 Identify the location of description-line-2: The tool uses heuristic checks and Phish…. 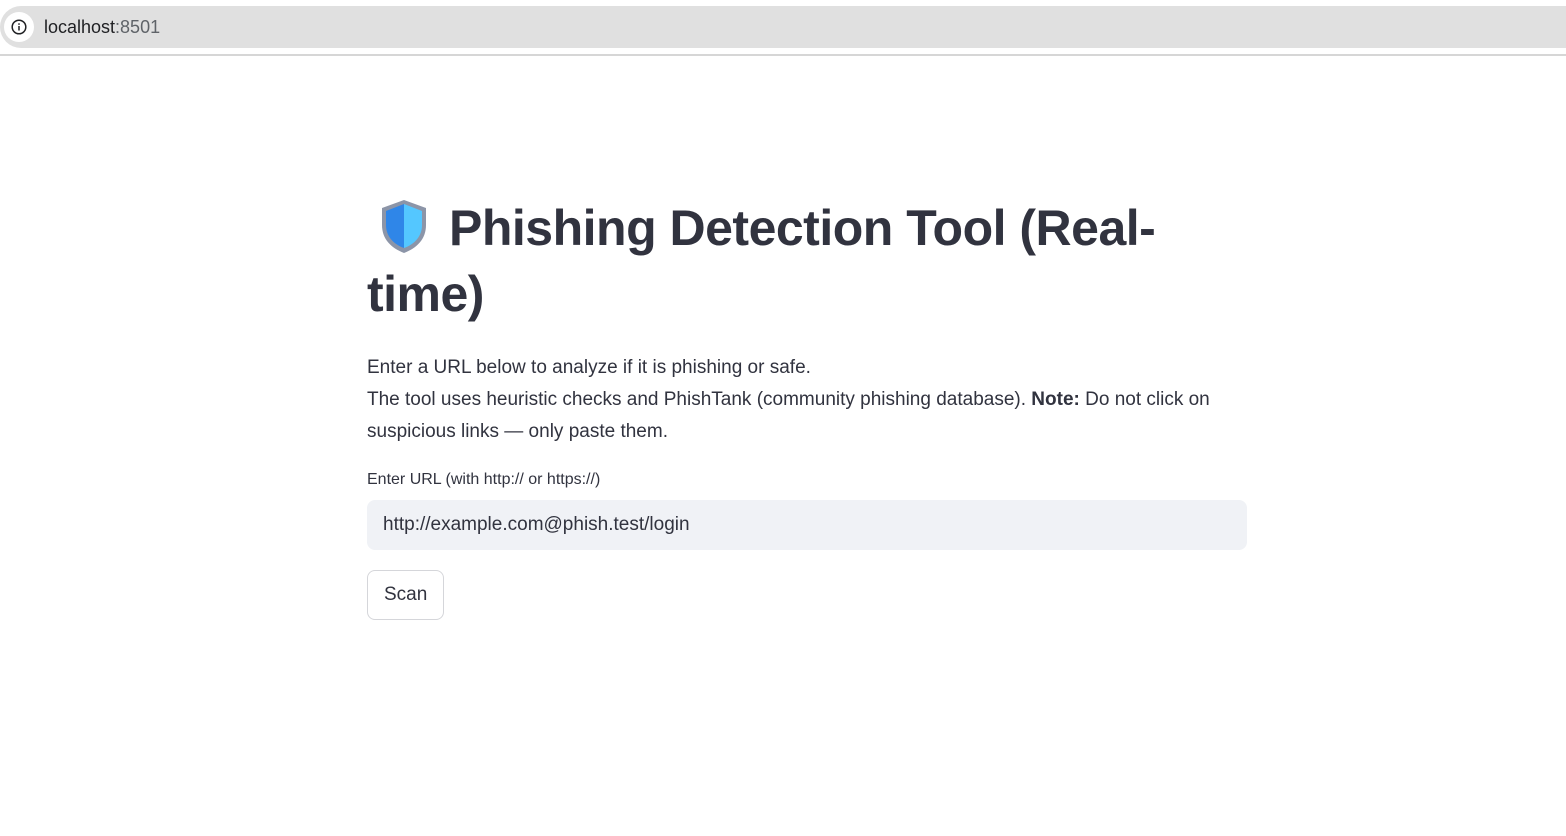
(807, 416).